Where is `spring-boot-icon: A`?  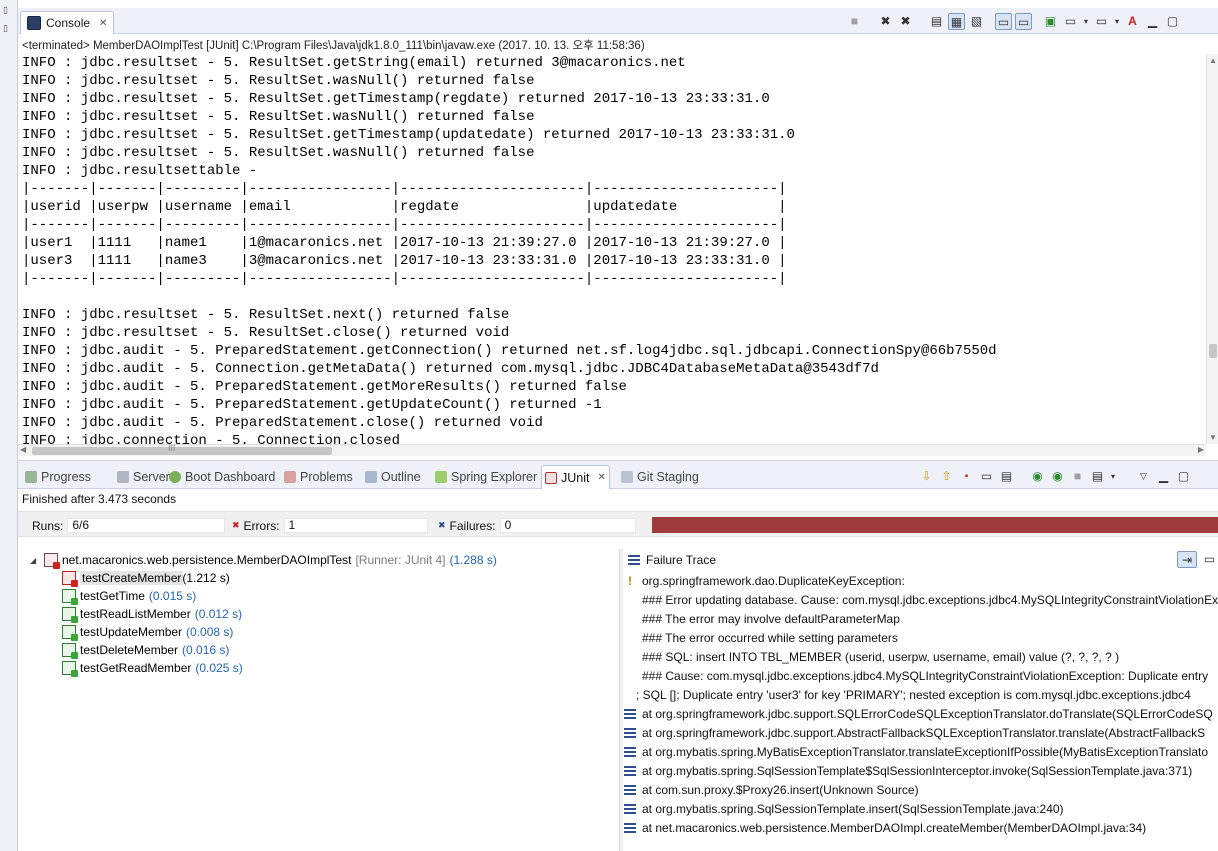
spring-boot-icon: A is located at coordinates (1132, 21).